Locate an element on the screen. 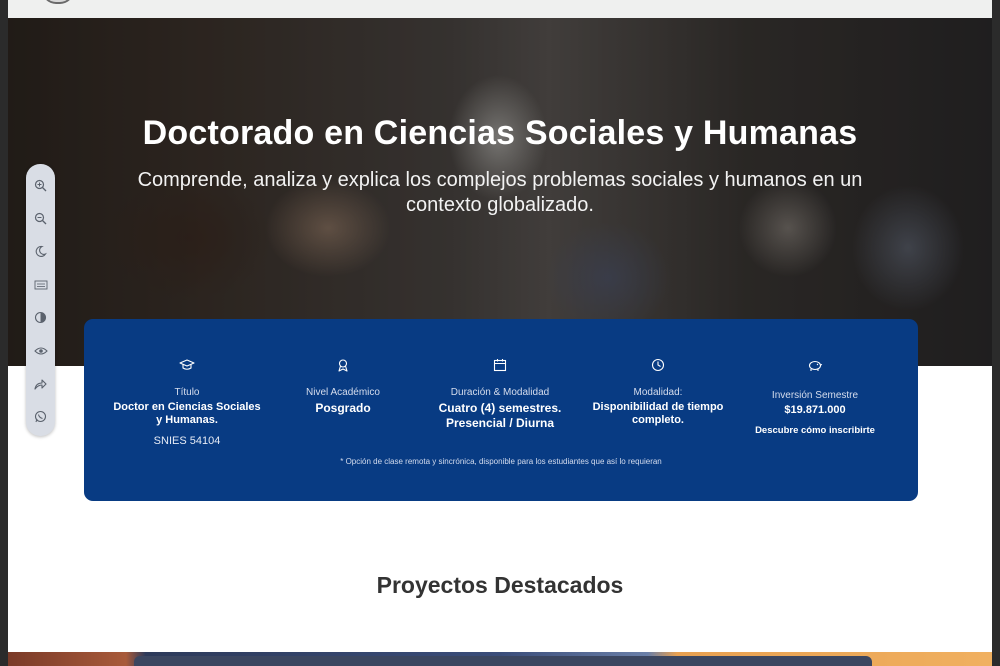 Image resolution: width=1000 pixels, height=666 pixels. eye-icon is located at coordinates (40, 350).